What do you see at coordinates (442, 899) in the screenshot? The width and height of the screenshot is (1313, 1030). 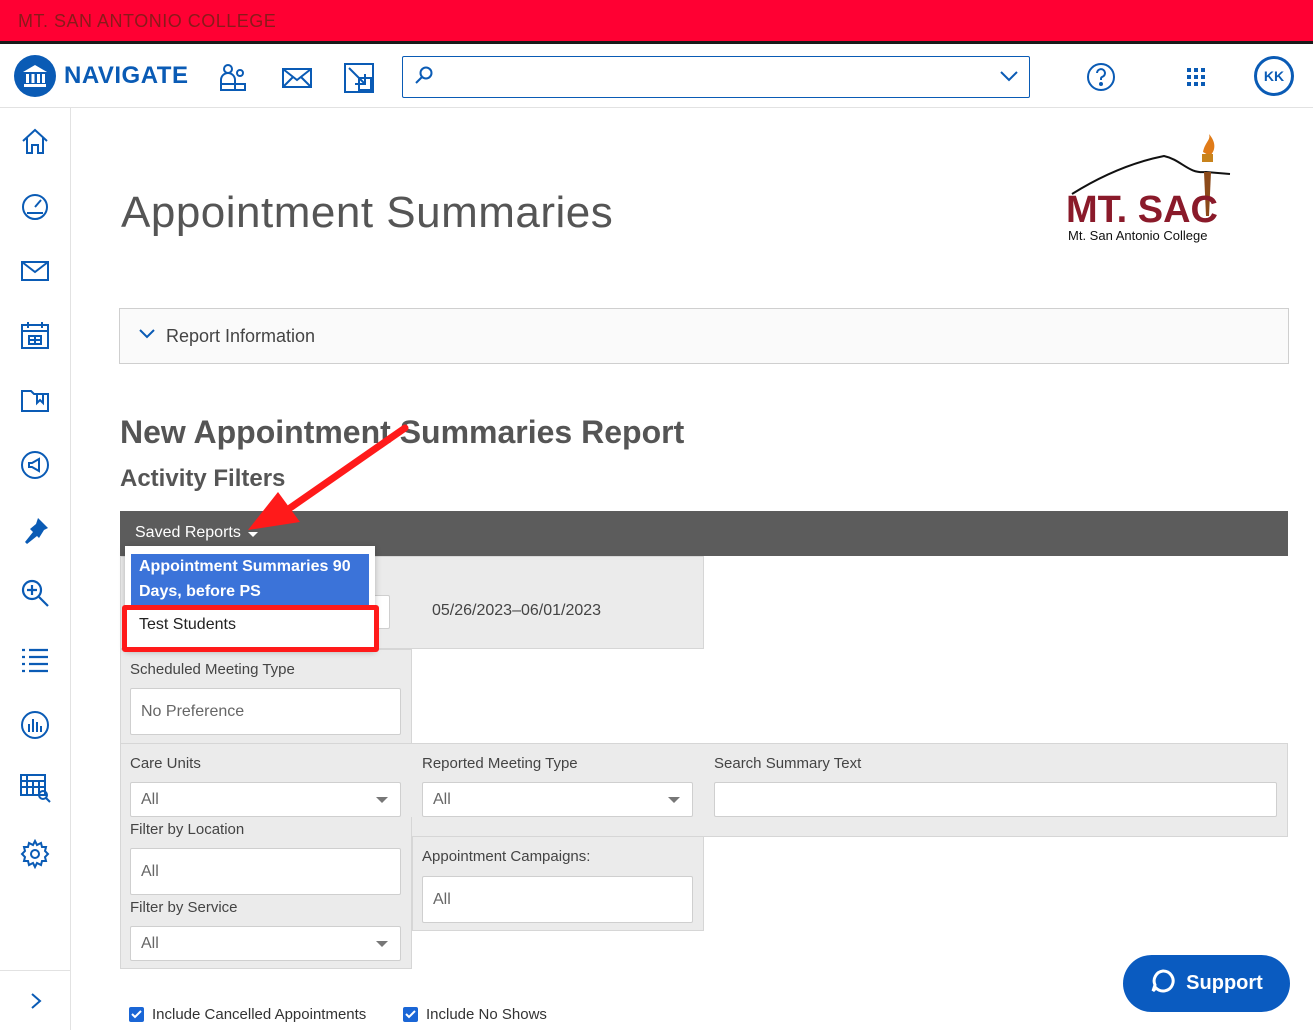 I see `appointment-campaigns-value: All` at bounding box center [442, 899].